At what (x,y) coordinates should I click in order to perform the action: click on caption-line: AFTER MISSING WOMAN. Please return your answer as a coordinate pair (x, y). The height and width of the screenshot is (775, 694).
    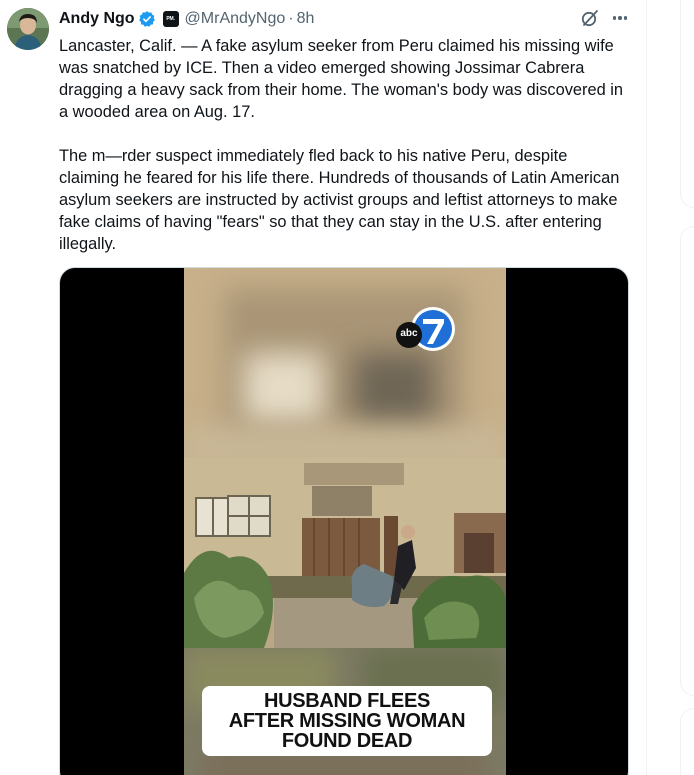
    Looking at the image, I should click on (347, 721).